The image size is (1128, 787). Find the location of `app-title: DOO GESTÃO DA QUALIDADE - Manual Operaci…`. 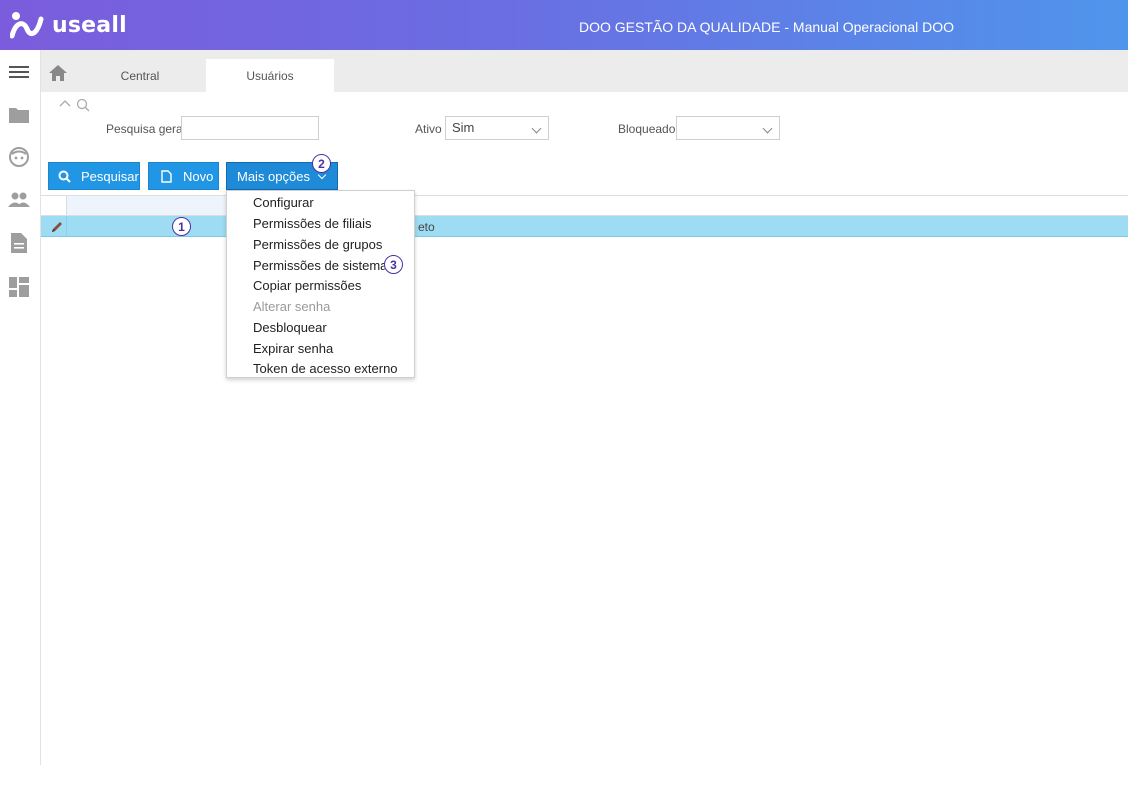

app-title: DOO GESTÃO DA QUALIDADE - Manual Operaci… is located at coordinates (767, 27).